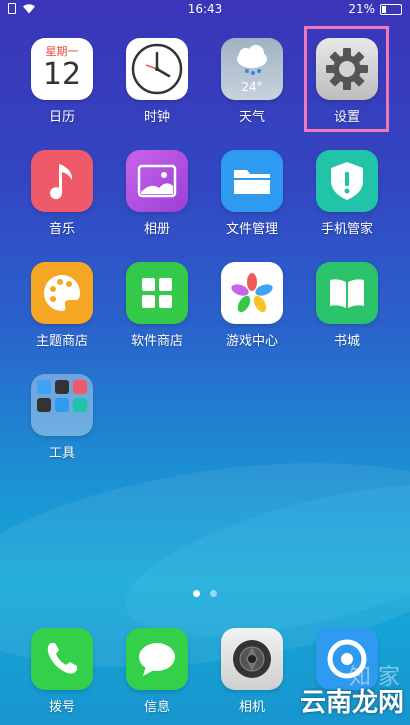 Image resolution: width=410 pixels, height=725 pixels. I want to click on app-label: 信息, so click(156, 707).